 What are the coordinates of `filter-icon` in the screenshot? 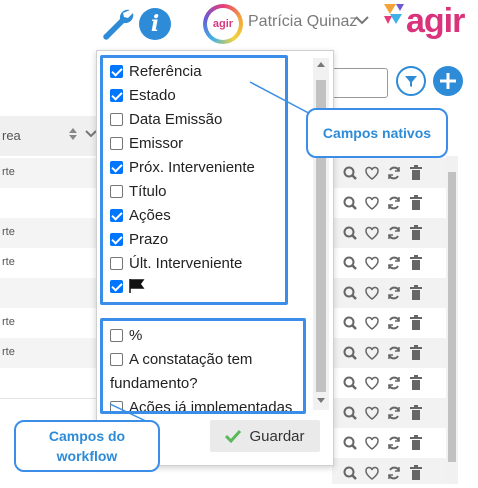 It's located at (411, 81).